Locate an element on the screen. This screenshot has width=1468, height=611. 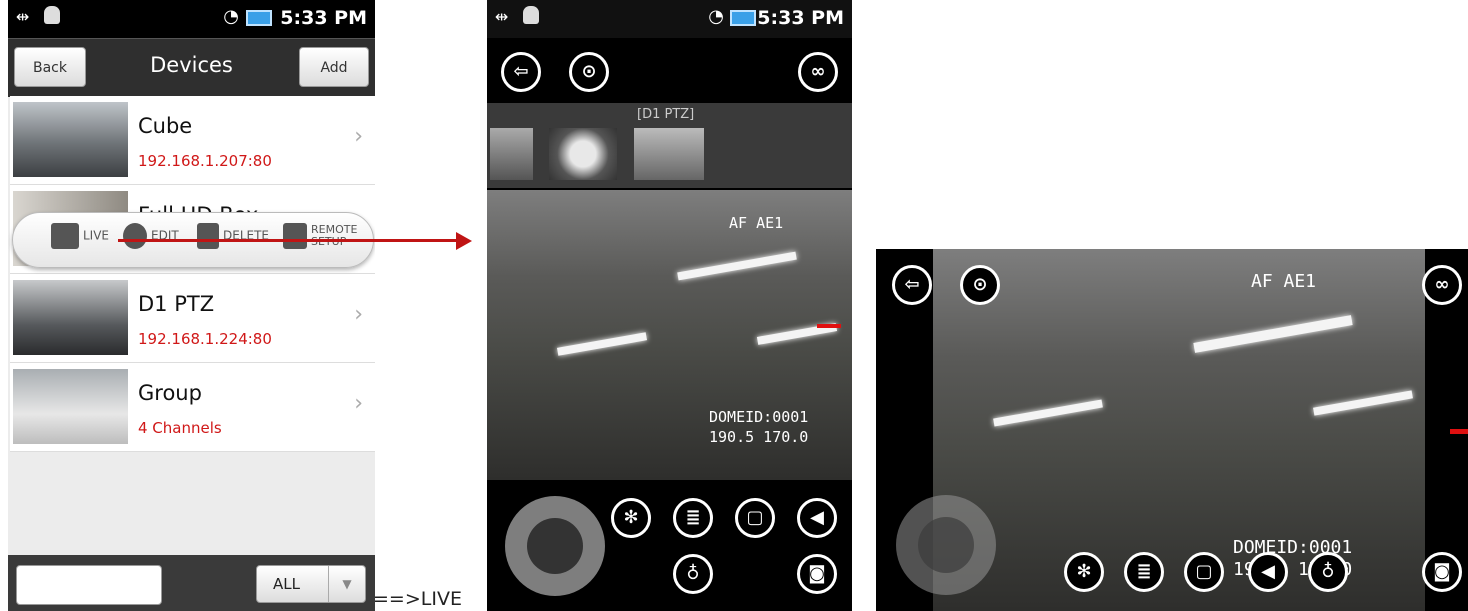
add-button: Add is located at coordinates (334, 67).